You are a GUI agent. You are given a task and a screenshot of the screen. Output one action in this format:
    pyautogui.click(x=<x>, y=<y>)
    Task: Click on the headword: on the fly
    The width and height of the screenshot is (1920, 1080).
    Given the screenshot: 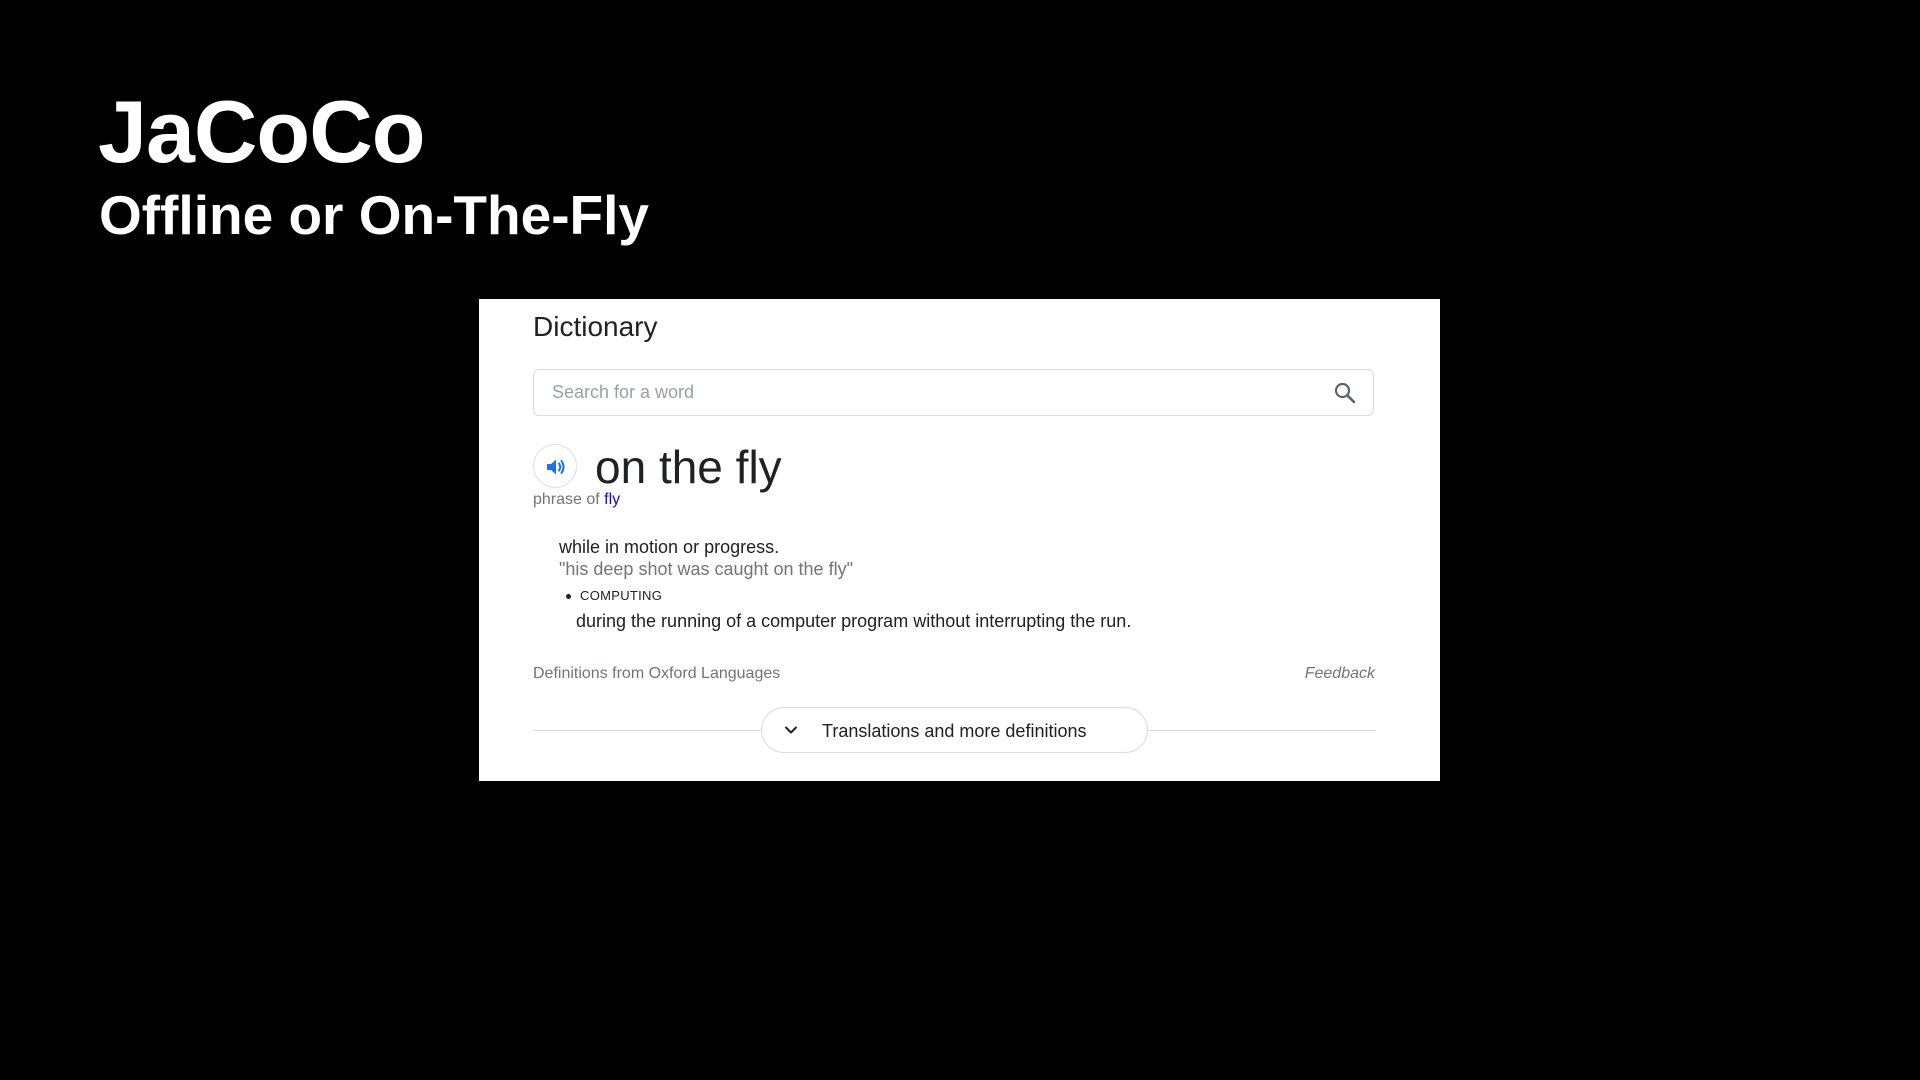 What is the action you would take?
    pyautogui.click(x=688, y=467)
    